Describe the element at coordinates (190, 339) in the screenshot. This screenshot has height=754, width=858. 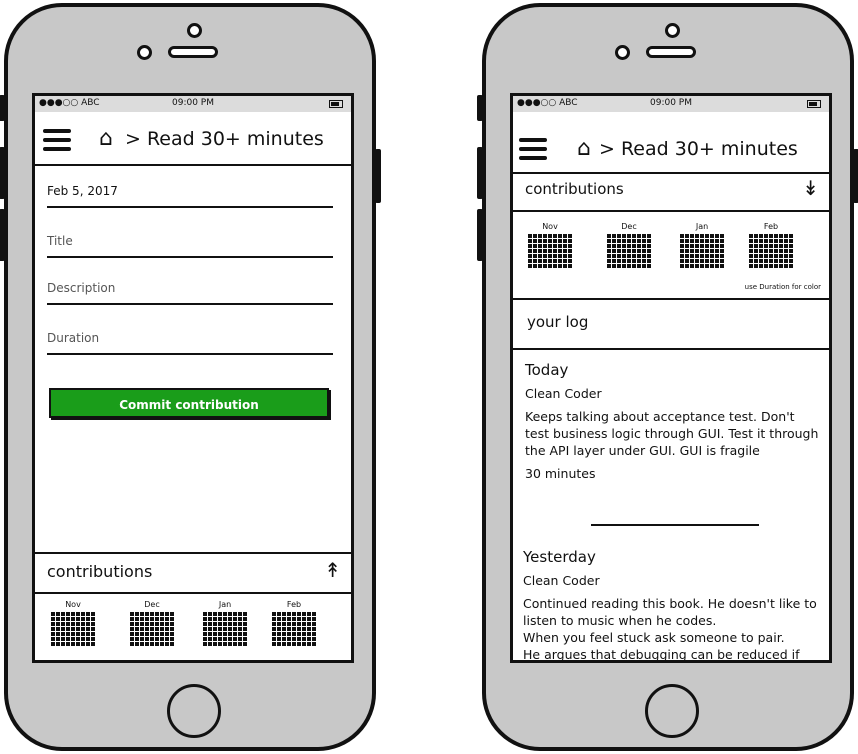
I see `duration-field: Duration` at that location.